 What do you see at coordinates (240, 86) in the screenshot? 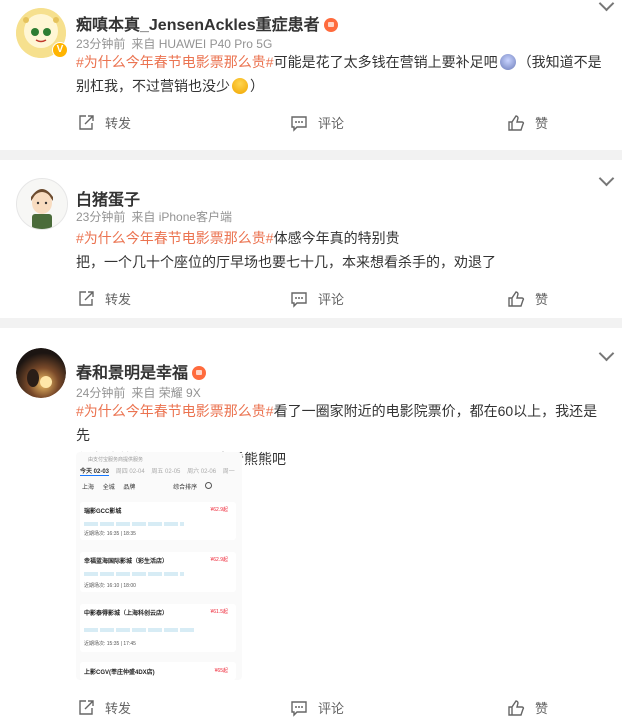
I see `shrug-emoji-icon` at bounding box center [240, 86].